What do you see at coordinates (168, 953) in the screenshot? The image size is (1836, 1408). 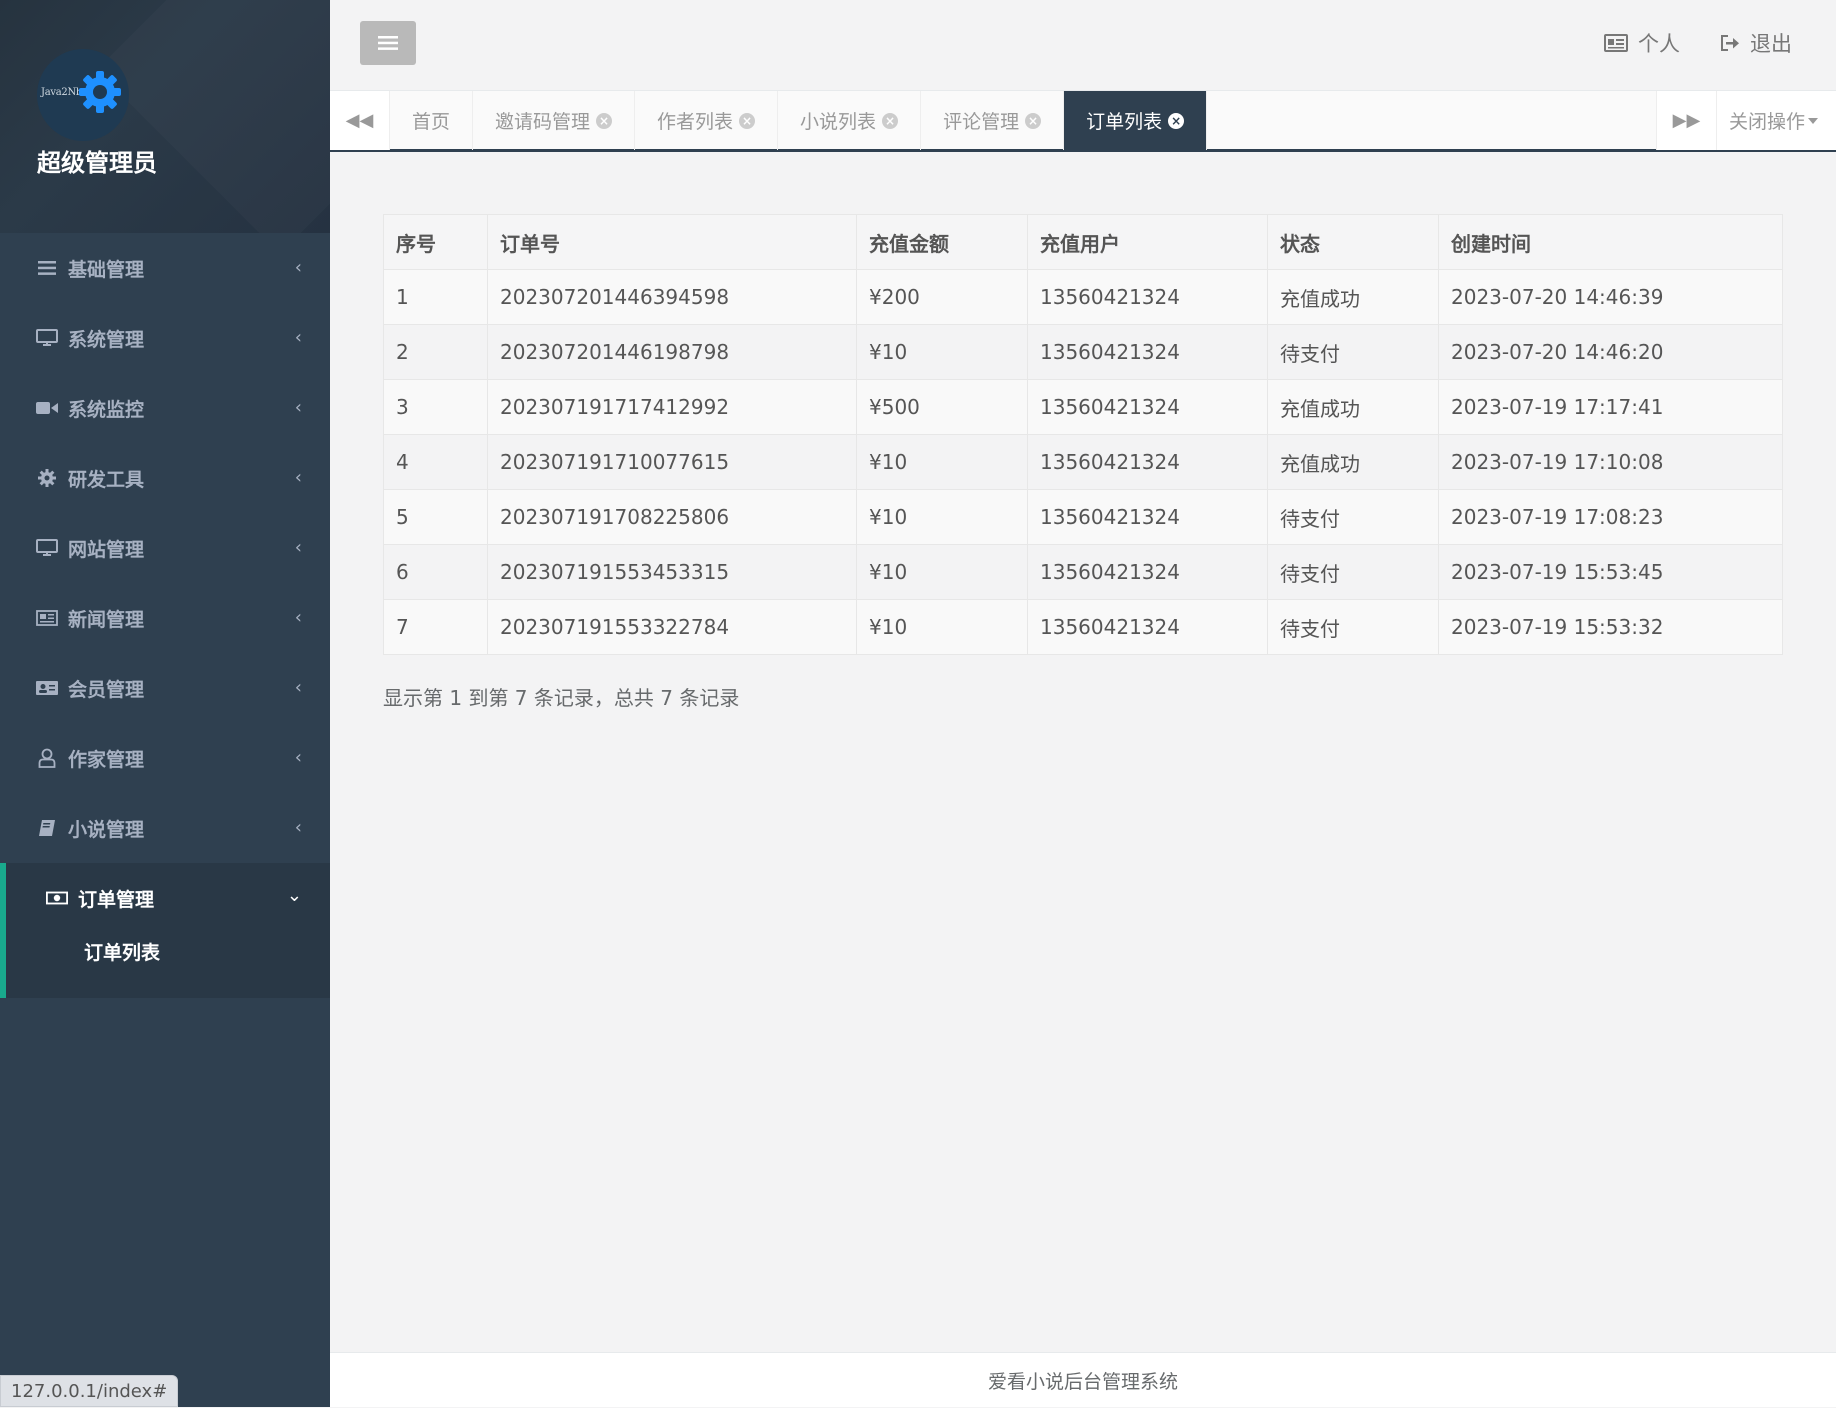 I see `sidebar-subitem-order-list: 订单列表` at bounding box center [168, 953].